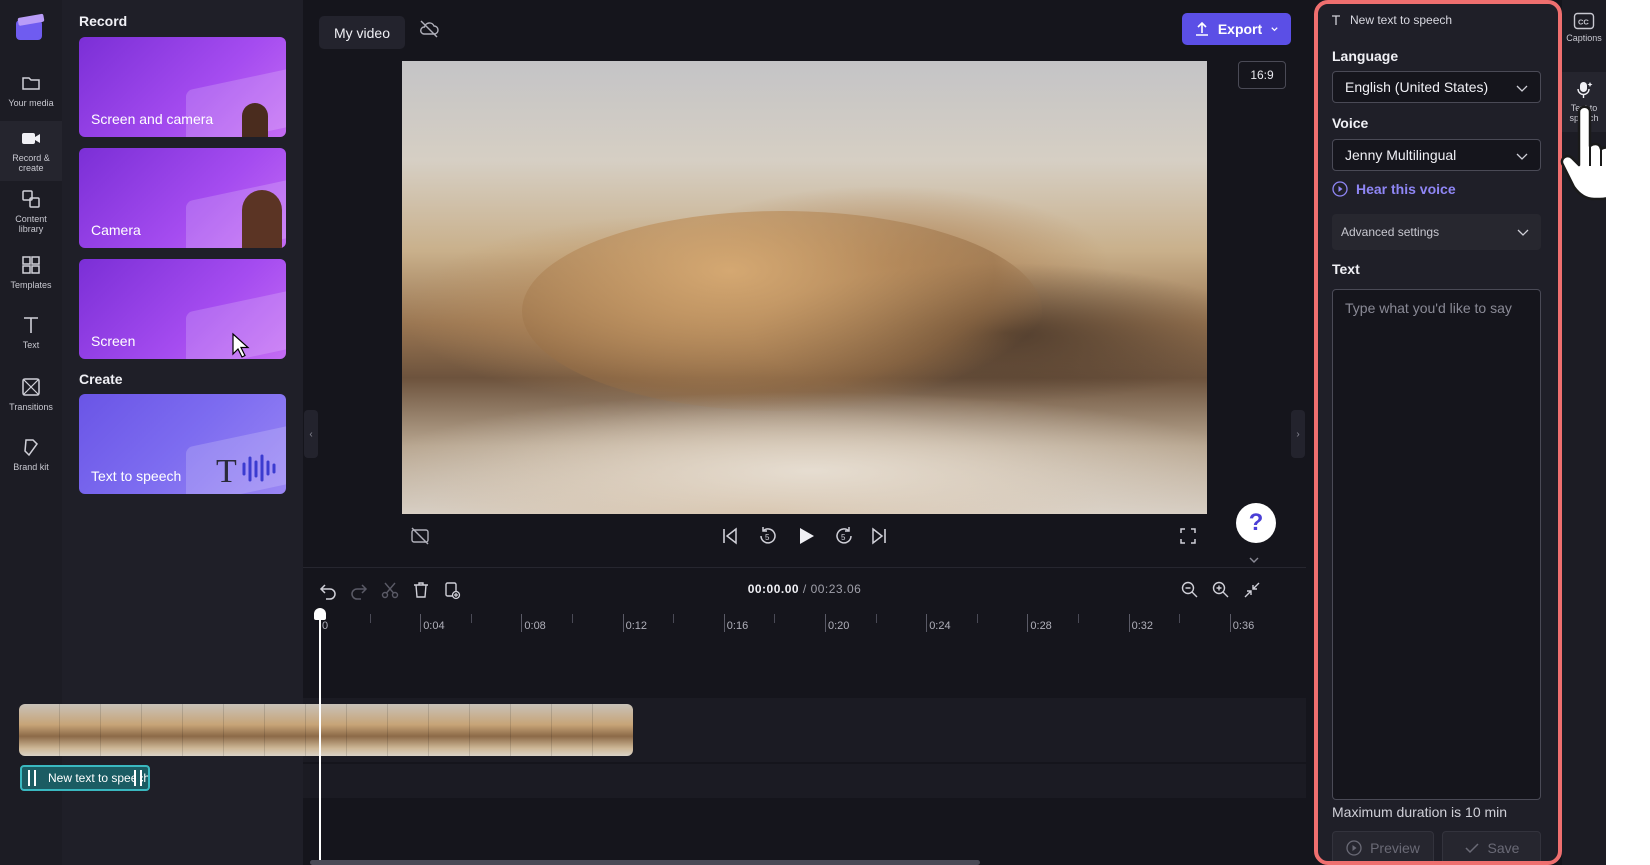  Describe the element at coordinates (85, 778) in the screenshot. I see `audio-clip-text-to-speech: New text to speech` at that location.